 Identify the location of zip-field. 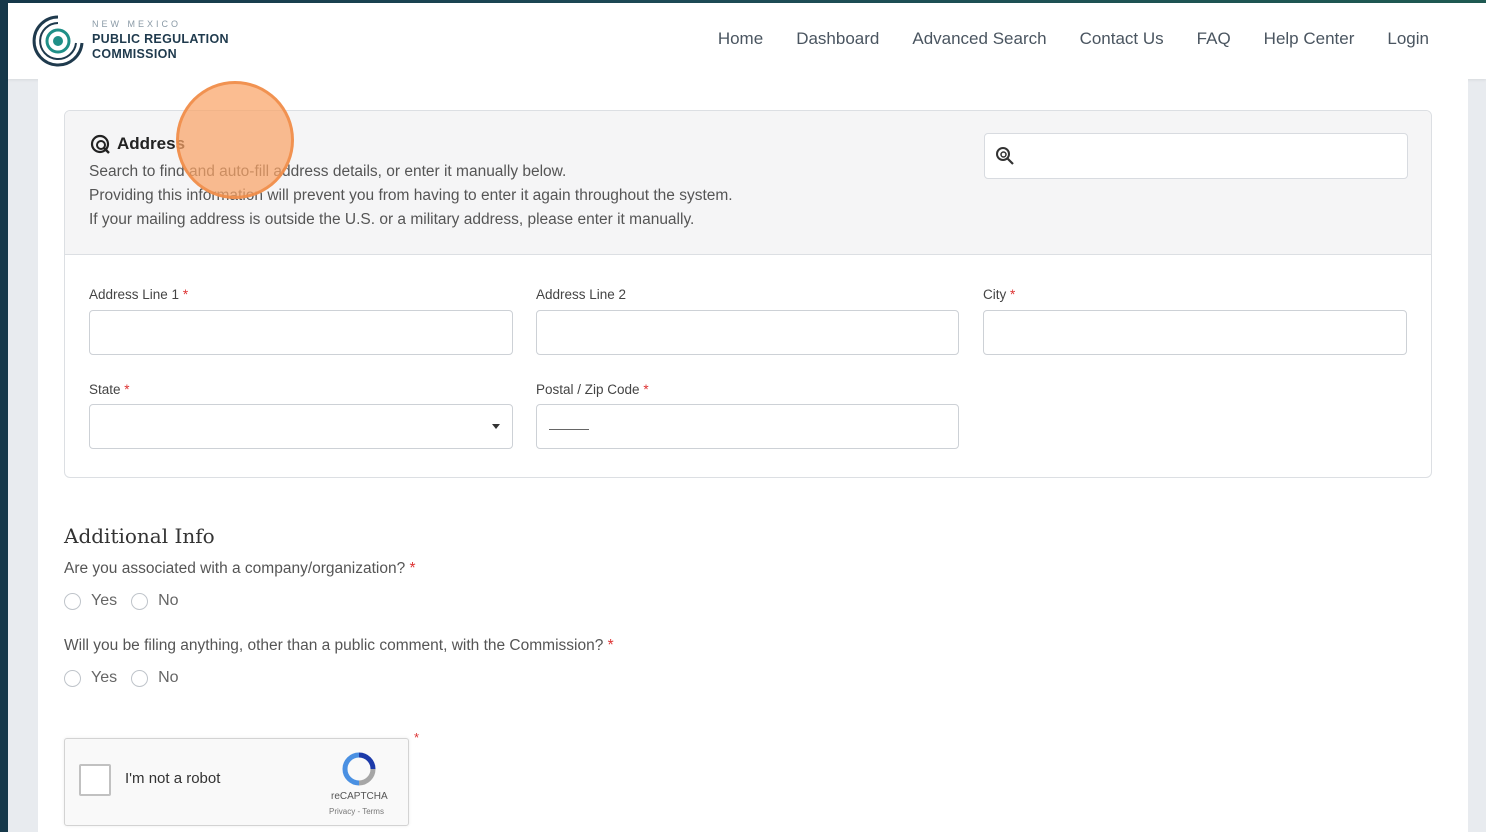
(747, 426).